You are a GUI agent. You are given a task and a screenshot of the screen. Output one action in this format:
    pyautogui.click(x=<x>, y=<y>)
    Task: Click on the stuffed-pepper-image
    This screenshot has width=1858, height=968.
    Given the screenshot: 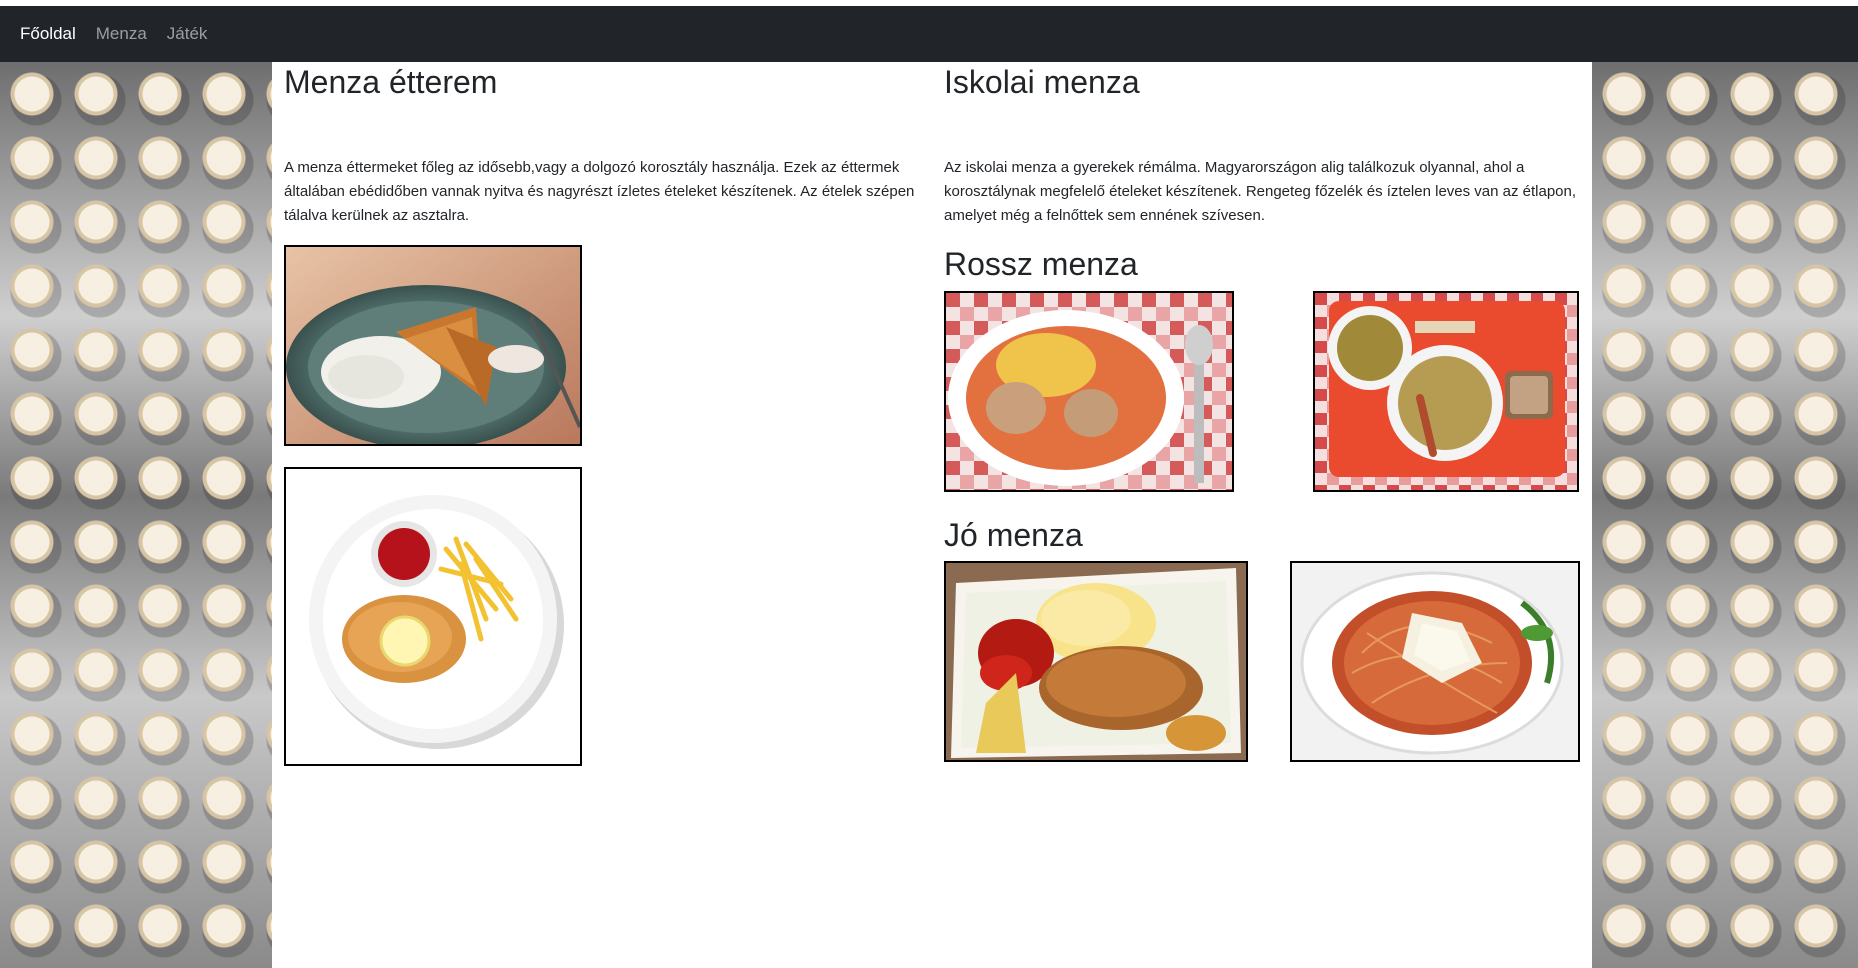 What is the action you would take?
    pyautogui.click(x=1089, y=391)
    